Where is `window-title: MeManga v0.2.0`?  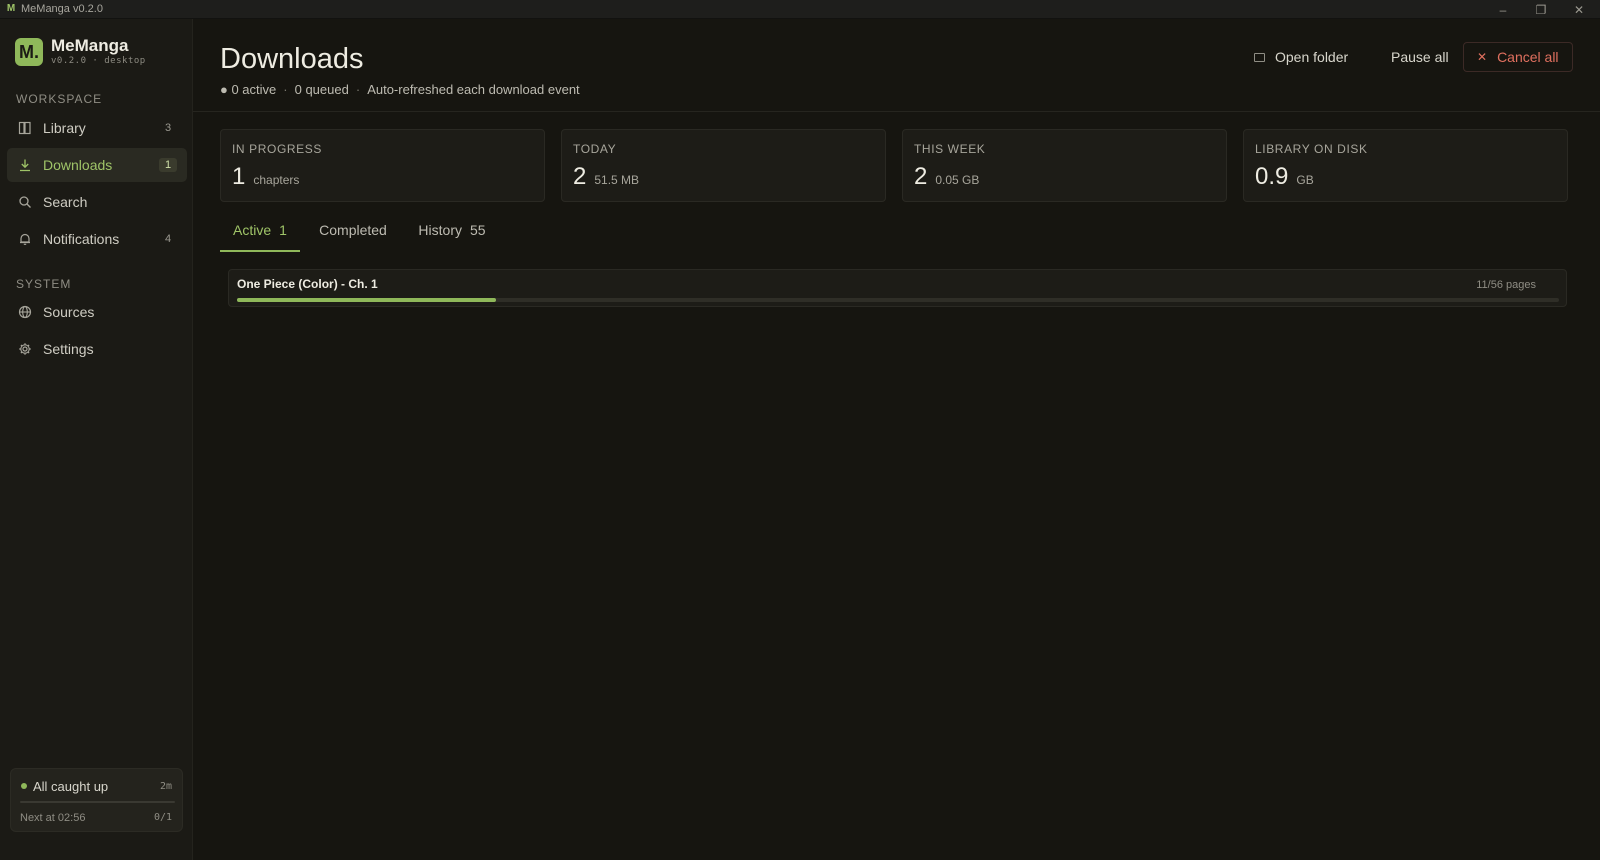 window-title: MeManga v0.2.0 is located at coordinates (62, 9).